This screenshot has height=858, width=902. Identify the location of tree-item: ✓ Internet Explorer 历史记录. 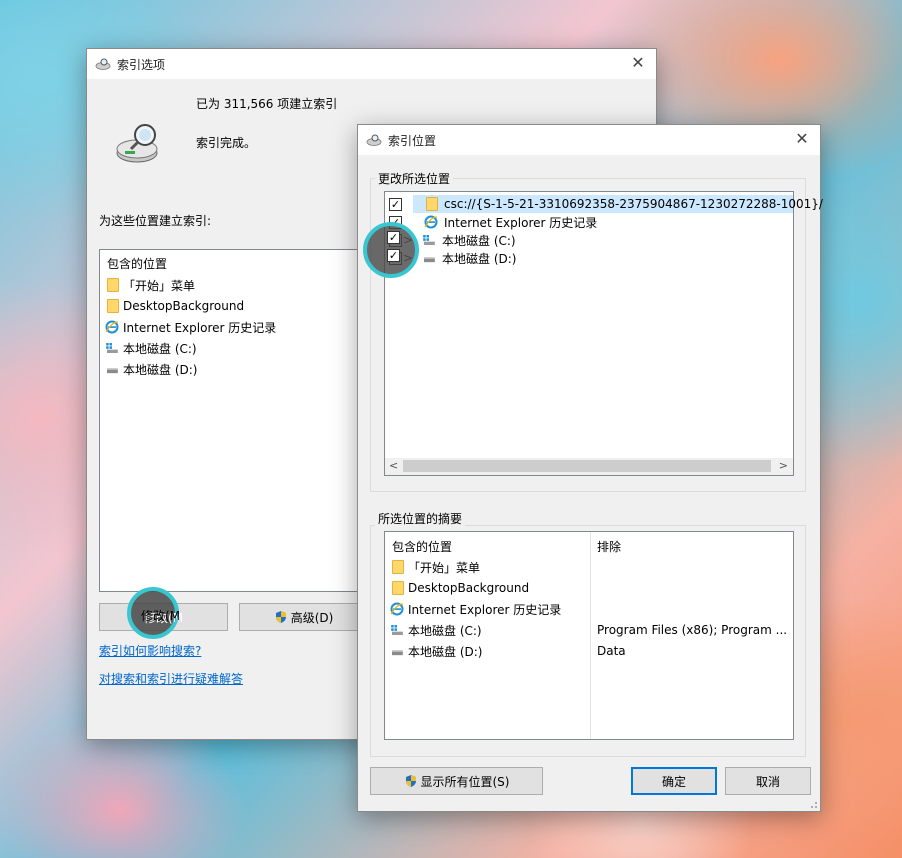
(493, 222).